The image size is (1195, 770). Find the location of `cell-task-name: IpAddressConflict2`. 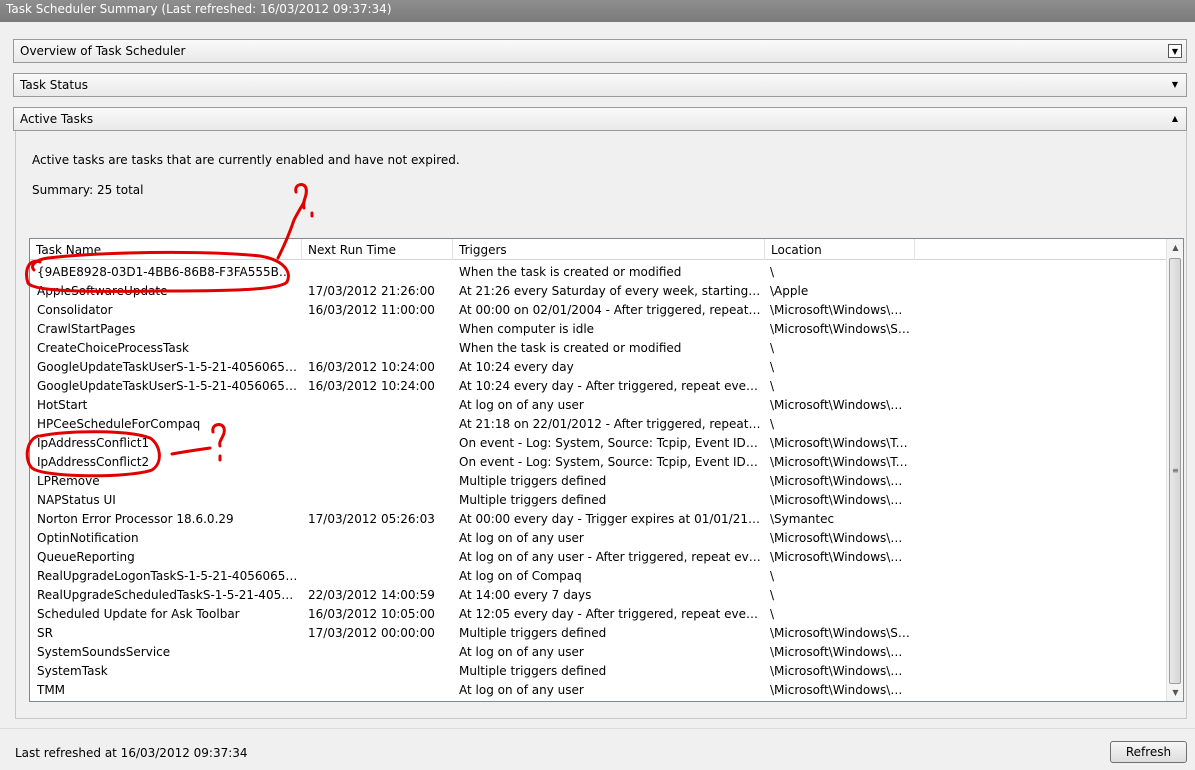

cell-task-name: IpAddressConflict2 is located at coordinates (93, 462).